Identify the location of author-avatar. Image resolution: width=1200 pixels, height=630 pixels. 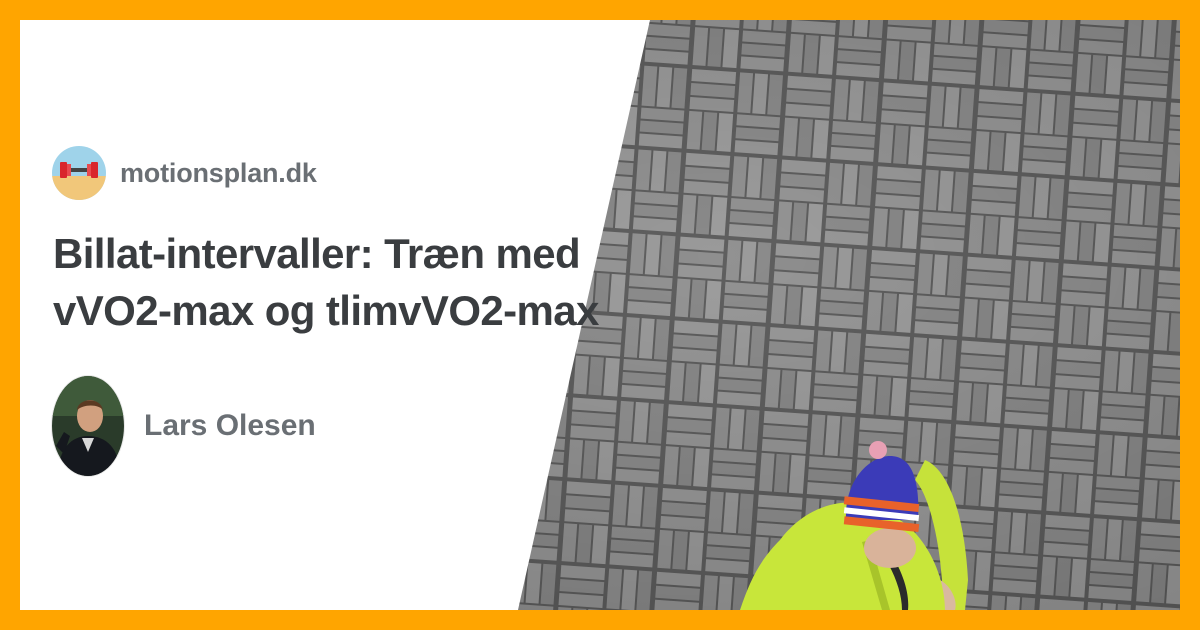
(88, 426).